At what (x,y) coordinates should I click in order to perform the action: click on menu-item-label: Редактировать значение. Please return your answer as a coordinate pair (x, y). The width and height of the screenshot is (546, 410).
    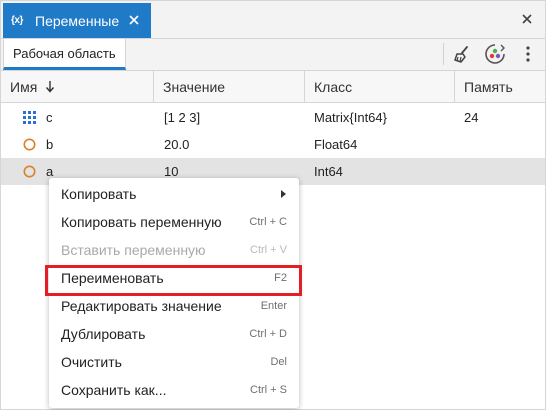
    Looking at the image, I should click on (141, 306).